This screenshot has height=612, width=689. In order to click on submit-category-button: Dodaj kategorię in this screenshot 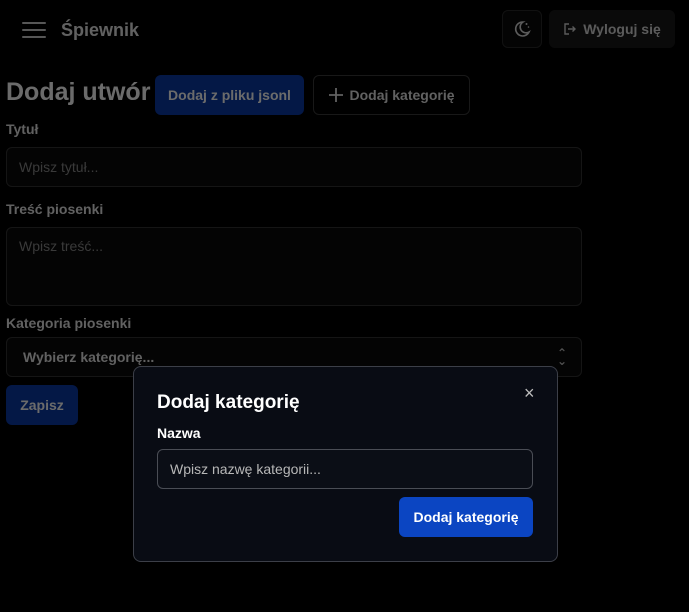, I will do `click(466, 517)`.